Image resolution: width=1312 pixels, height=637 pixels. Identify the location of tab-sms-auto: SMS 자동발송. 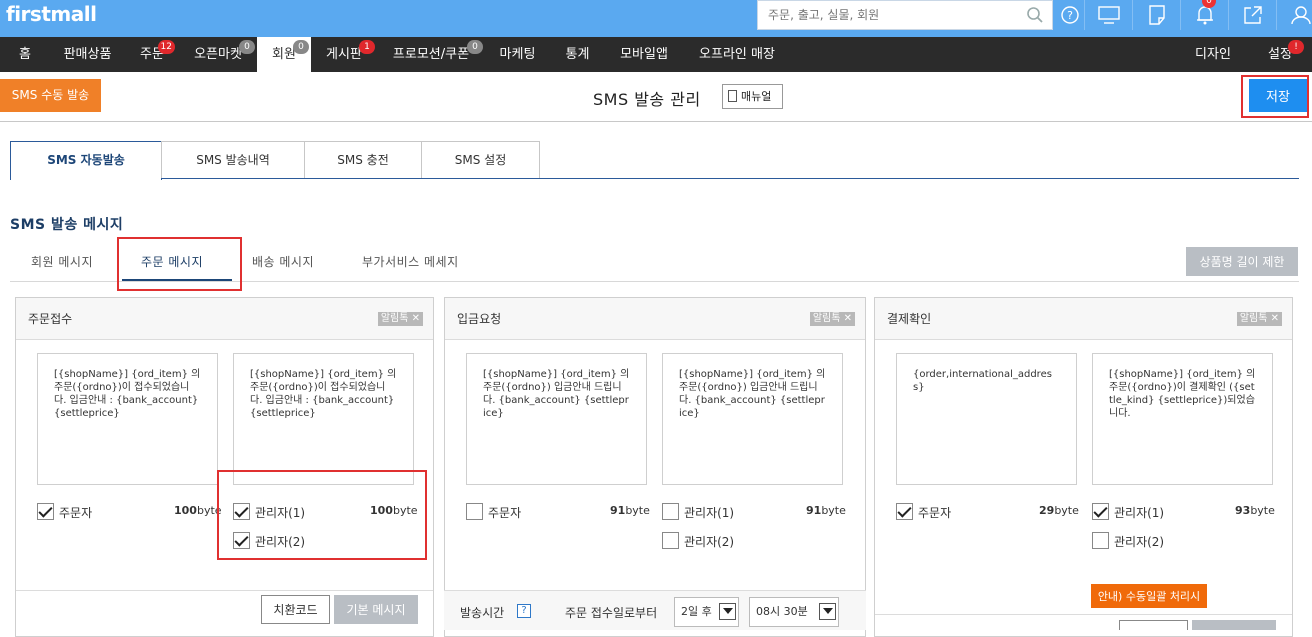
(86, 160).